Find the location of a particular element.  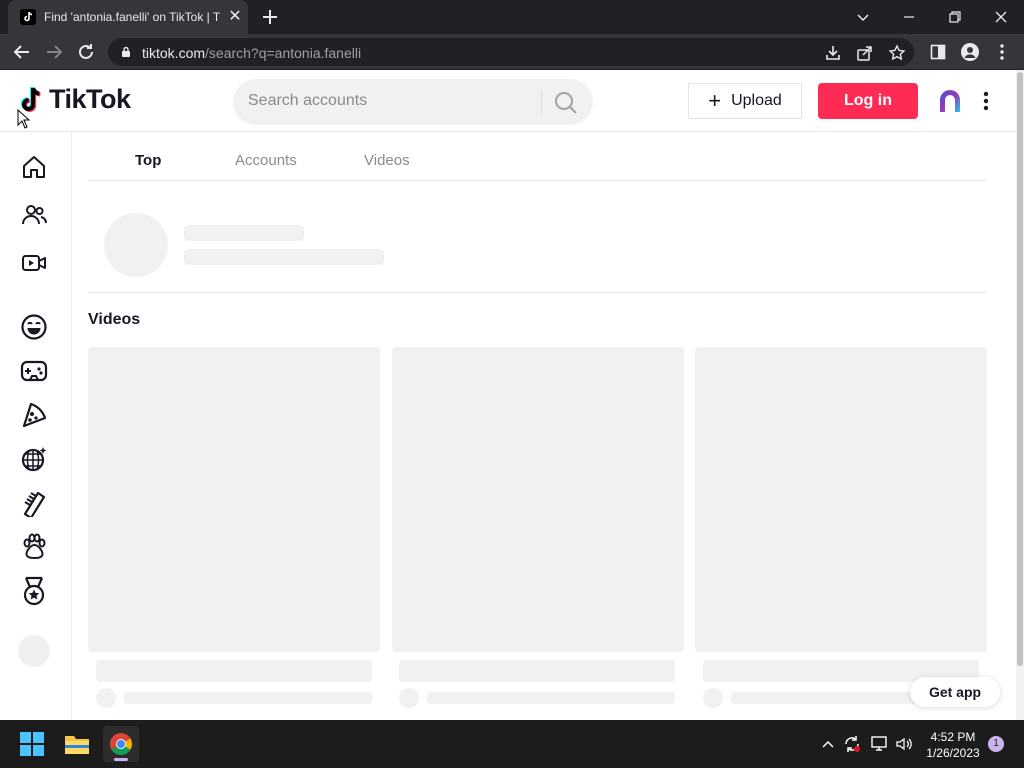

forward-icon is located at coordinates (54, 52).